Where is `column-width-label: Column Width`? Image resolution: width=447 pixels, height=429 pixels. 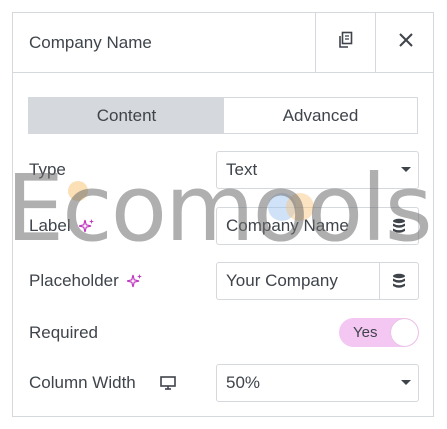 column-width-label: Column Width is located at coordinates (102, 383).